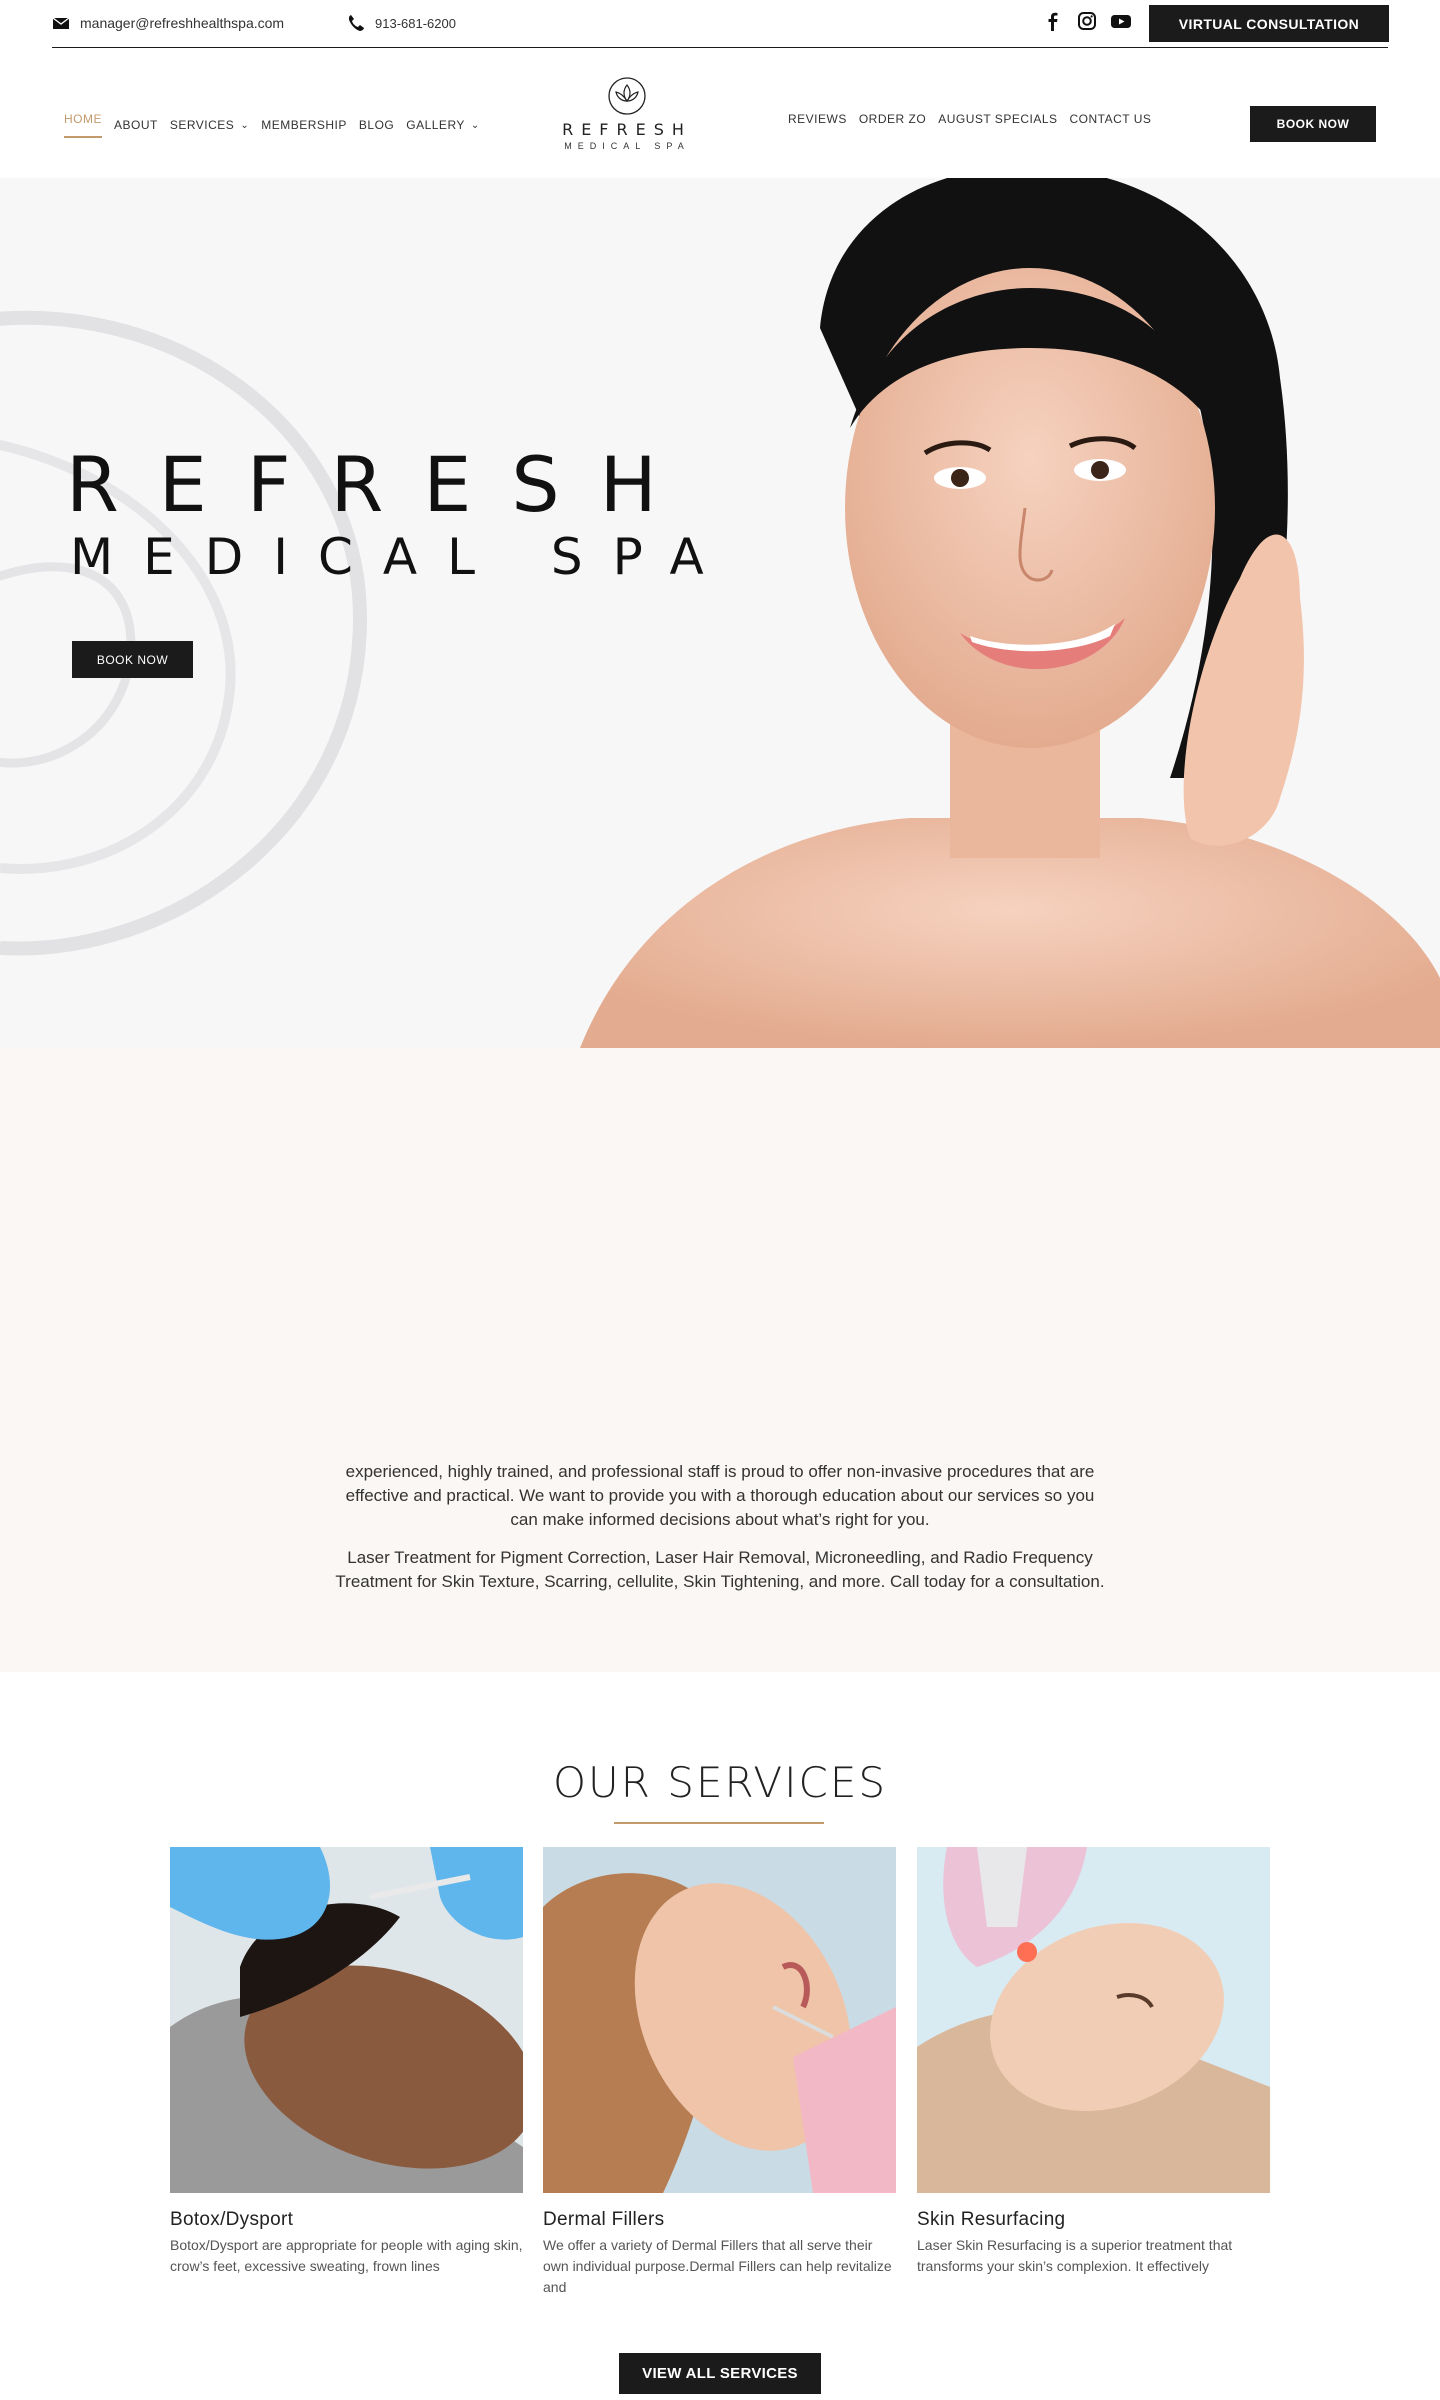 The image size is (1440, 2400). What do you see at coordinates (719, 2020) in the screenshot?
I see `dermal-fillers-service-image` at bounding box center [719, 2020].